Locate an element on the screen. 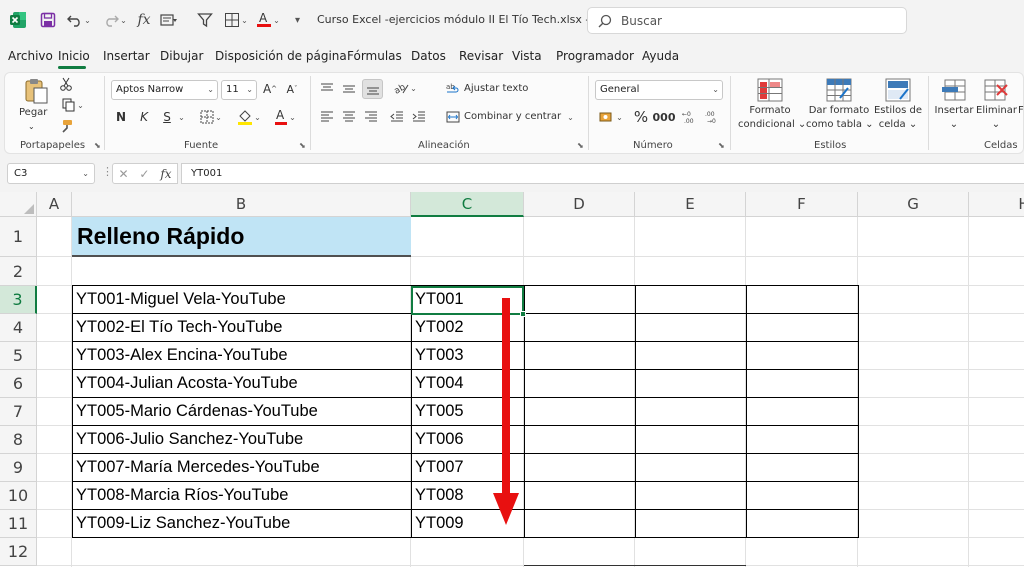 The height and width of the screenshot is (567, 1024). underline-button: S is located at coordinates (167, 117).